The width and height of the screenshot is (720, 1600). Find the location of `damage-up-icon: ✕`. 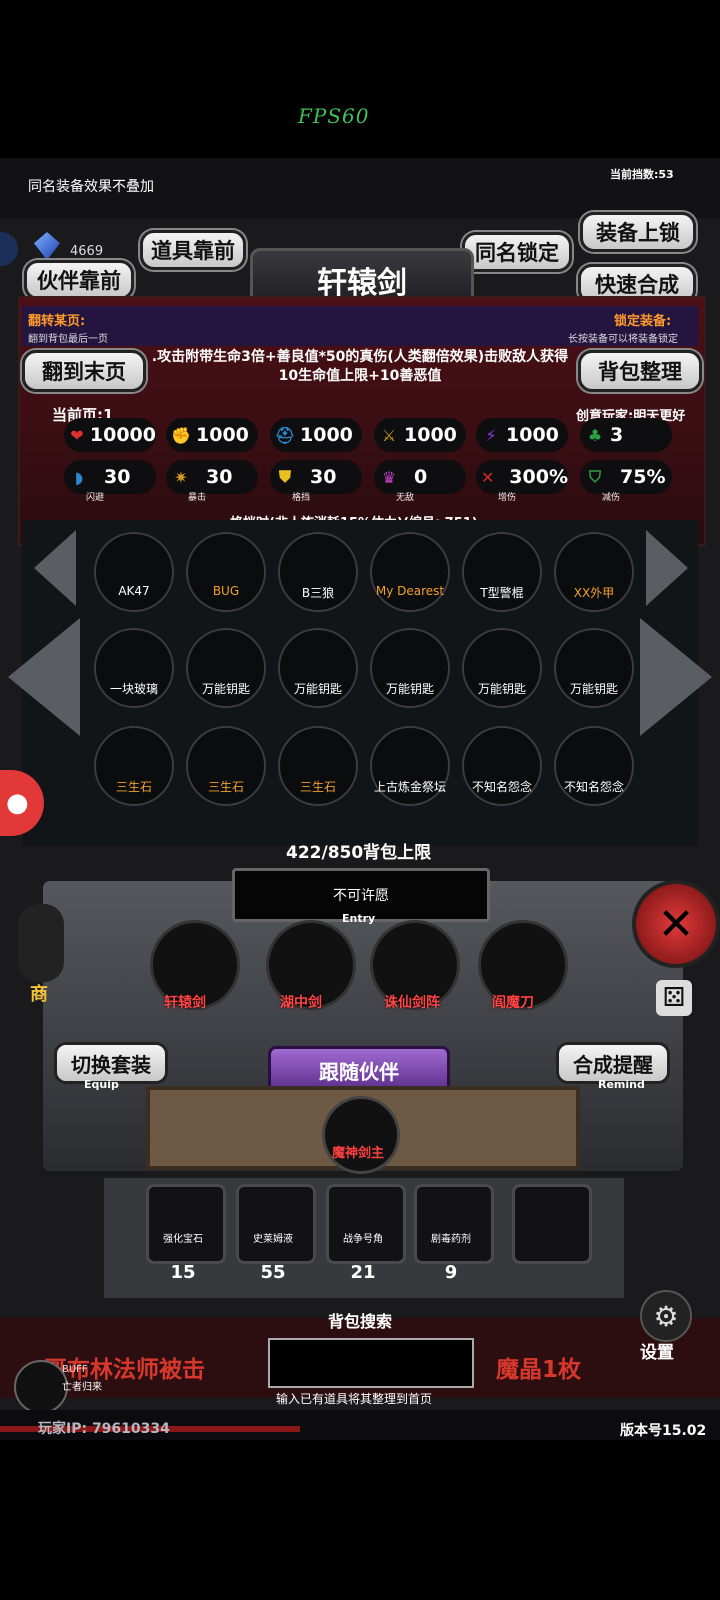

damage-up-icon: ✕ is located at coordinates (487, 477).